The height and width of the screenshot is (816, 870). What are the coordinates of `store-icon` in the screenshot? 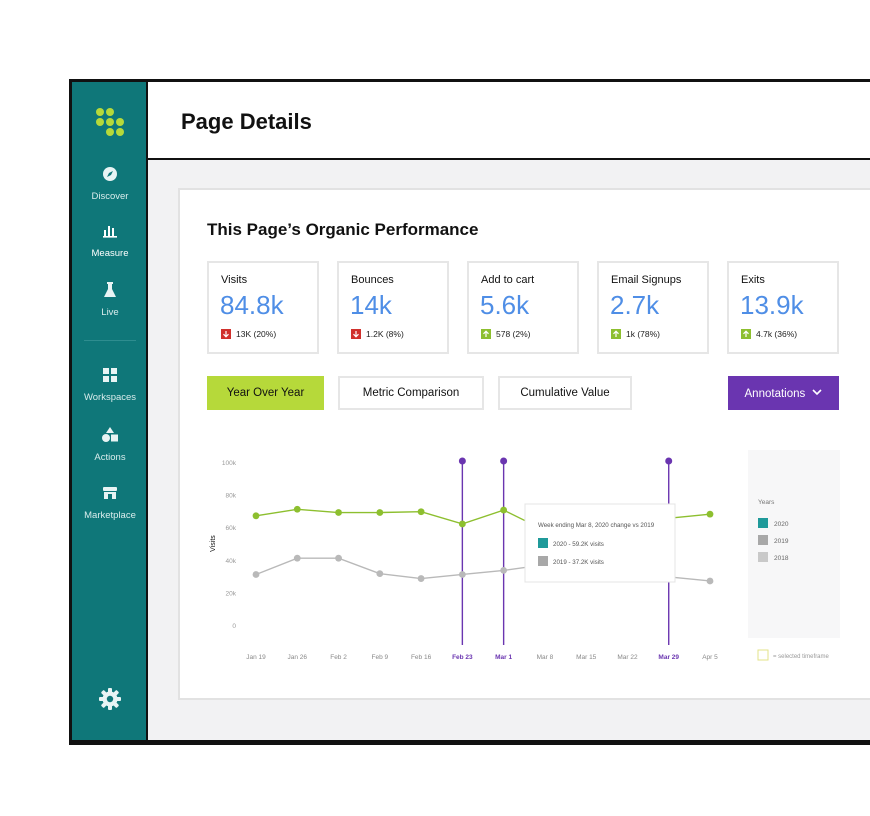 It's located at (110, 493).